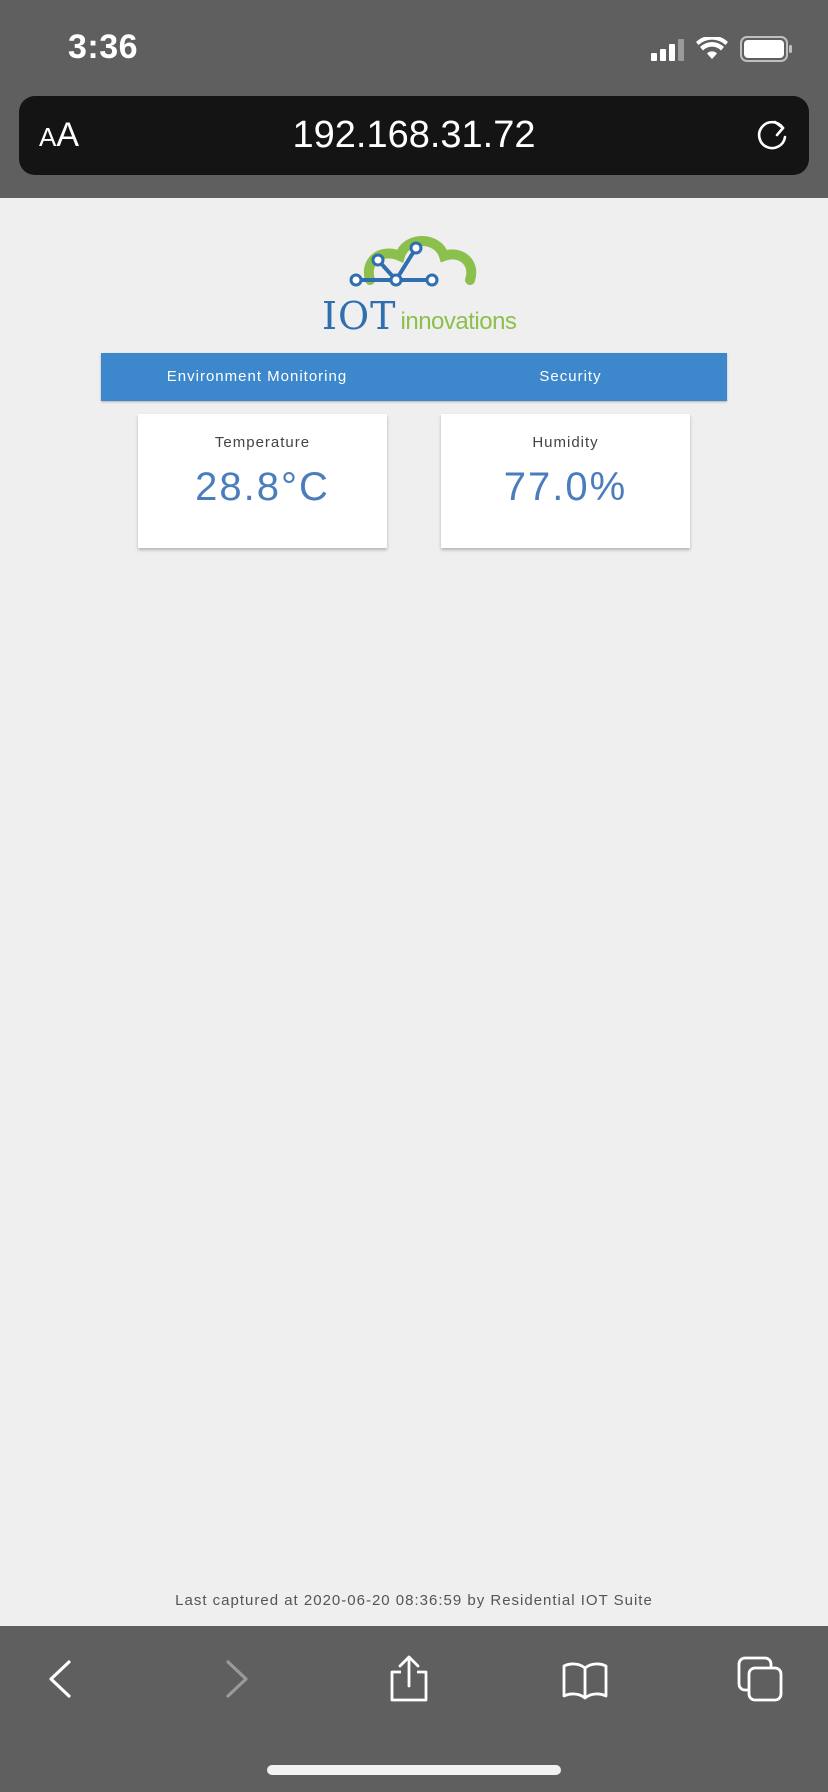 Image resolution: width=828 pixels, height=1792 pixels. Describe the element at coordinates (667, 49) in the screenshot. I see `cellular-signal-icon` at that location.